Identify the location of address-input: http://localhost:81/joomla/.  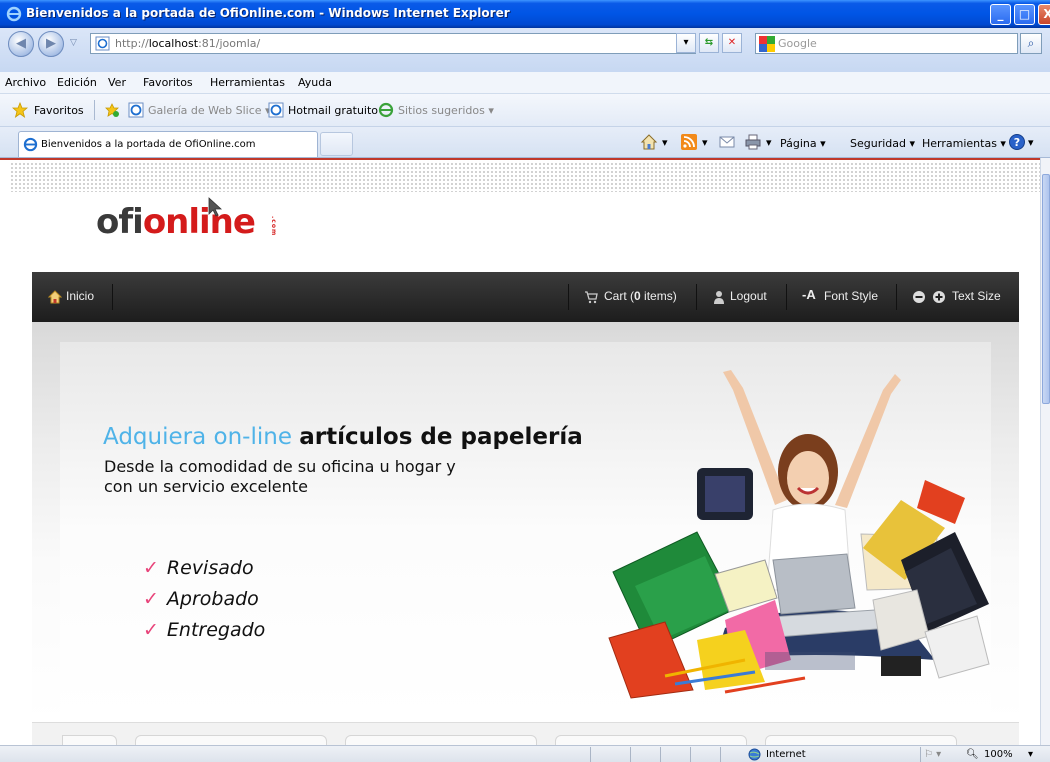
(393, 43).